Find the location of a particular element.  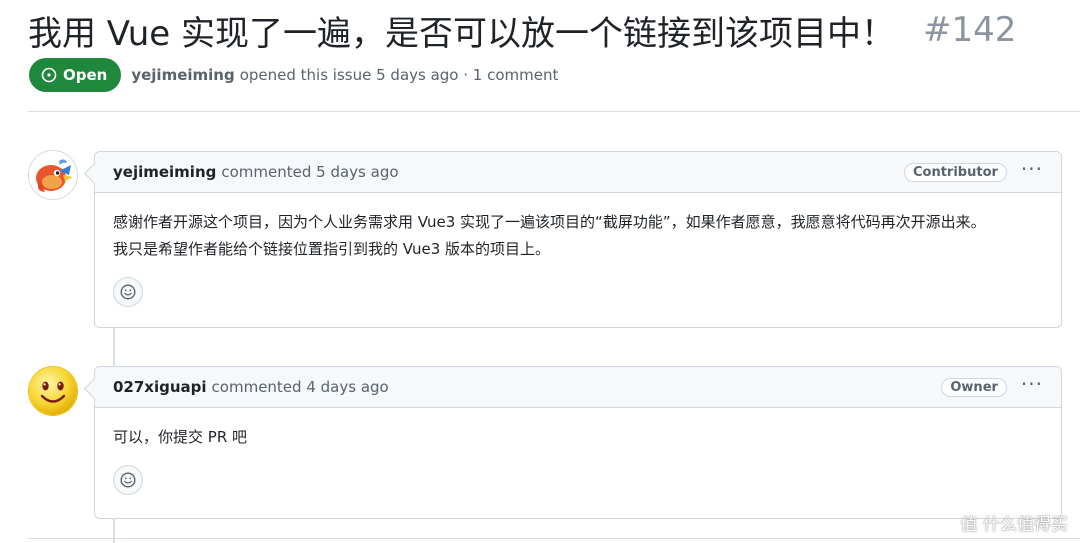

issue-state-badge: Open is located at coordinates (75, 75).